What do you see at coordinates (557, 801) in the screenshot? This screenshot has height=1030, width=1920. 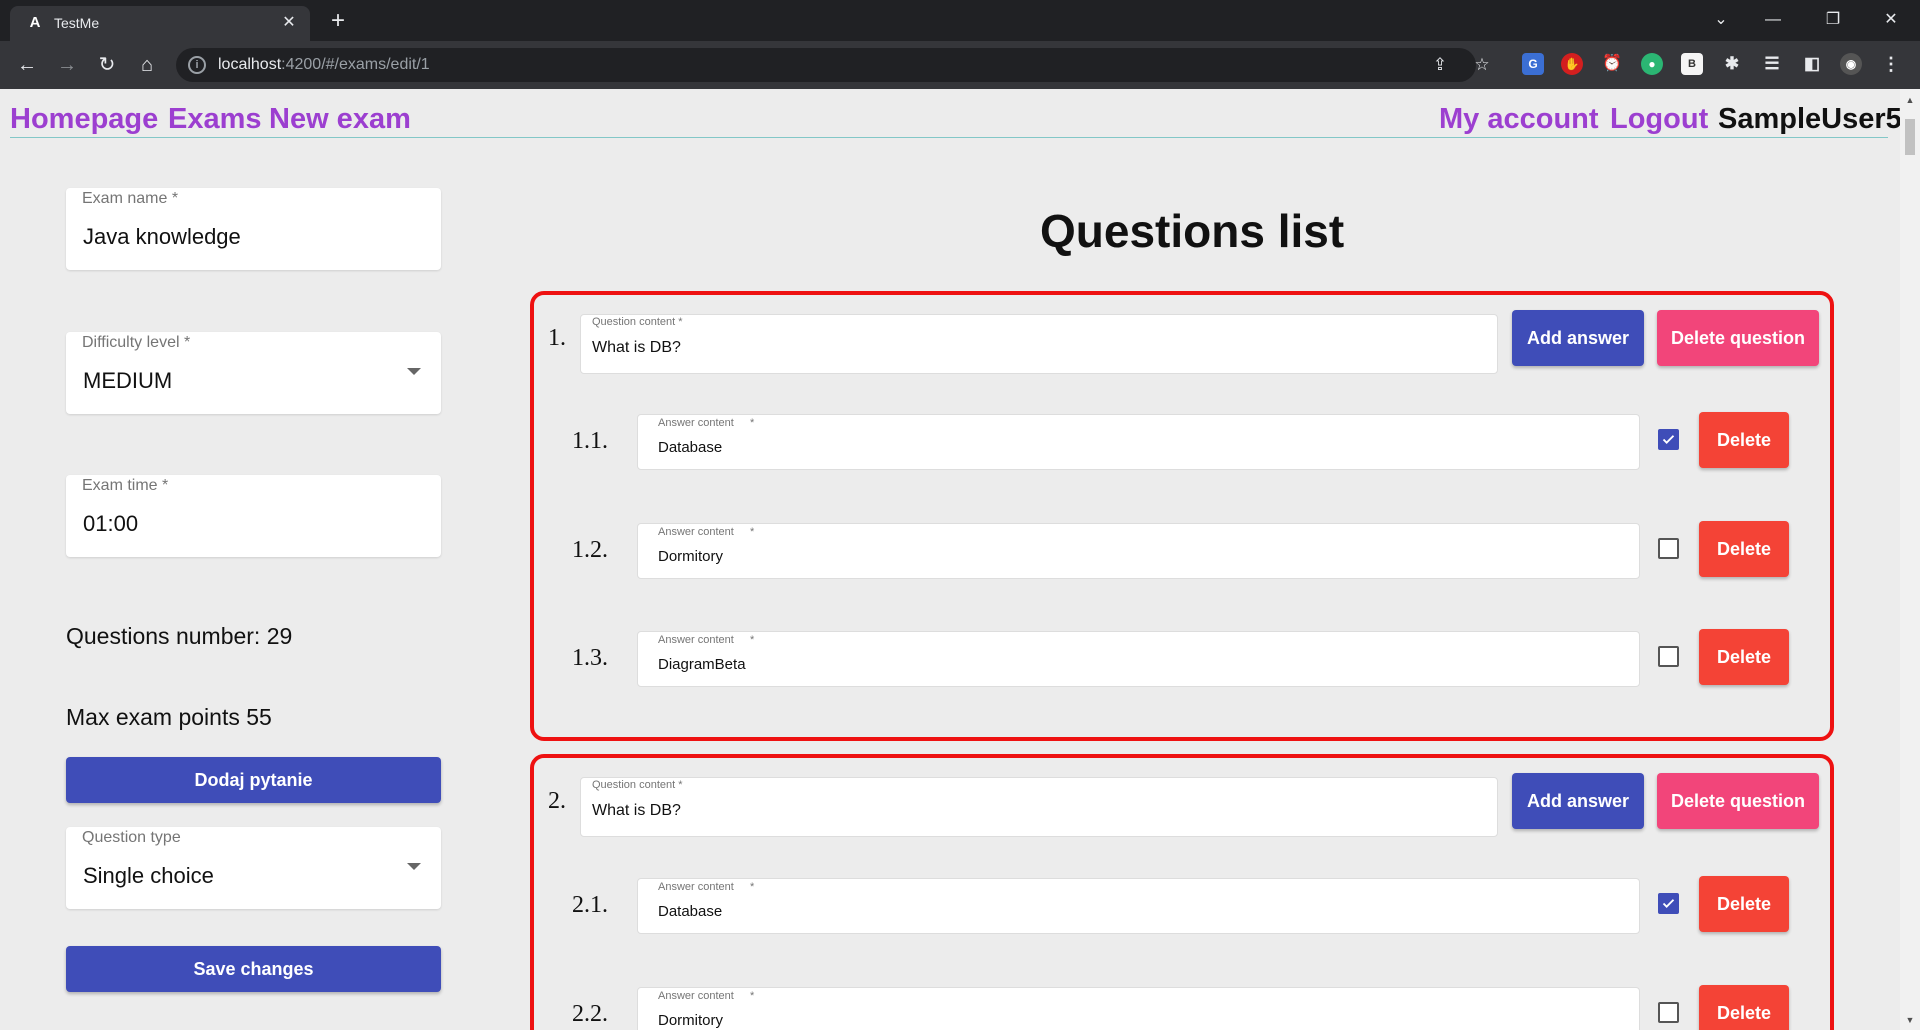 I see `question-number: 2.` at bounding box center [557, 801].